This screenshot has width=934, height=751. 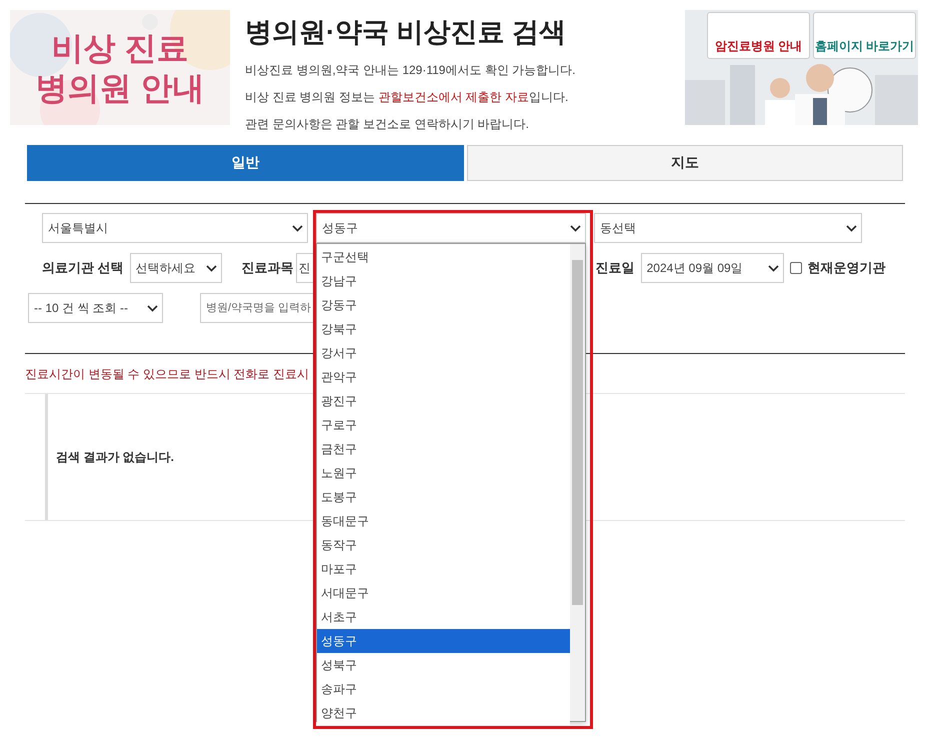 I want to click on banner-link: 홈페이지 바로가기, so click(x=864, y=35).